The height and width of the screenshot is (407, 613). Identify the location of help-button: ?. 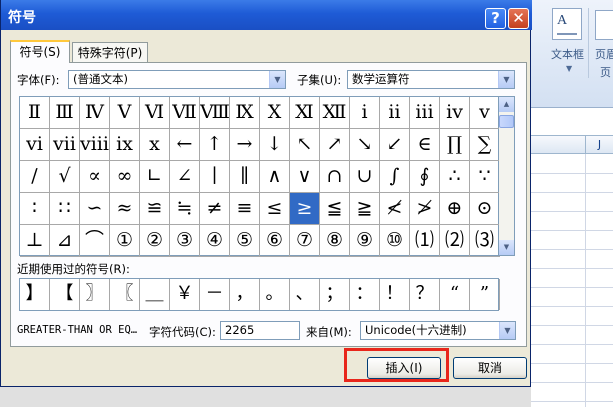
(495, 18).